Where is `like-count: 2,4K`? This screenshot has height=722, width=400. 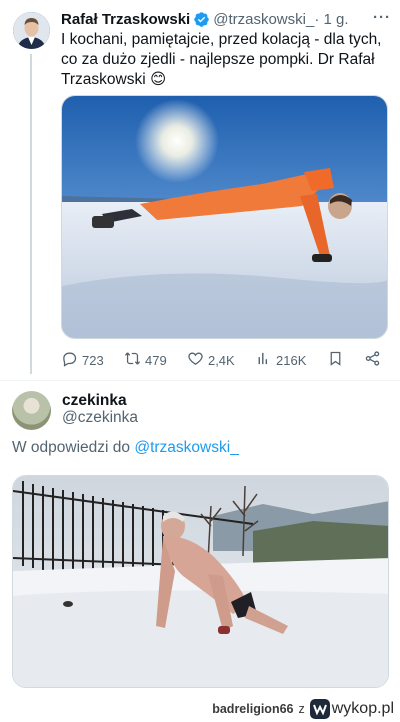 like-count: 2,4K is located at coordinates (221, 360).